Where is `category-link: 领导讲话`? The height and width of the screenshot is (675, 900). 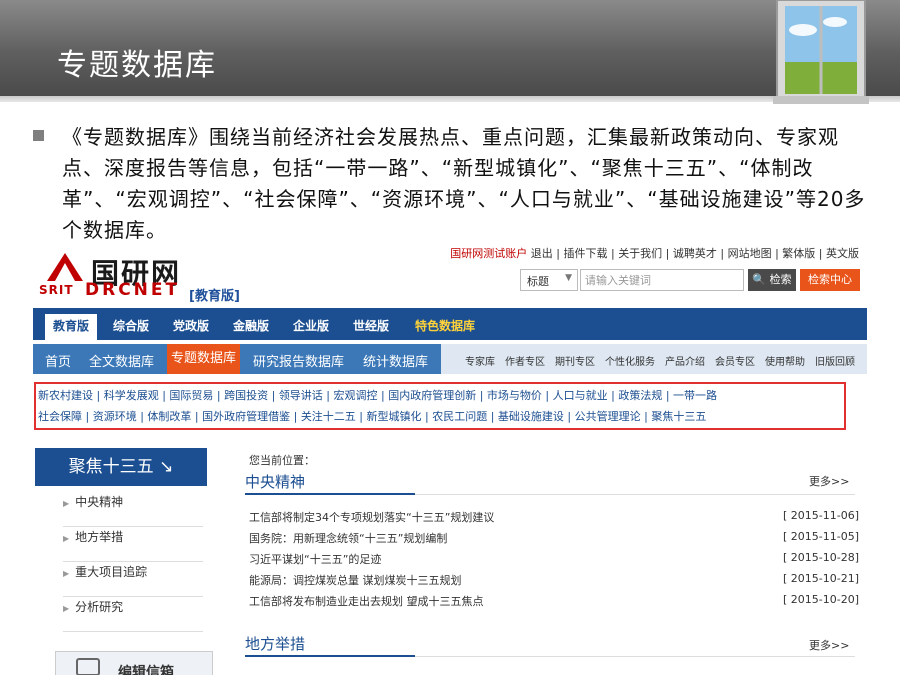
category-link: 领导讲话 is located at coordinates (301, 395).